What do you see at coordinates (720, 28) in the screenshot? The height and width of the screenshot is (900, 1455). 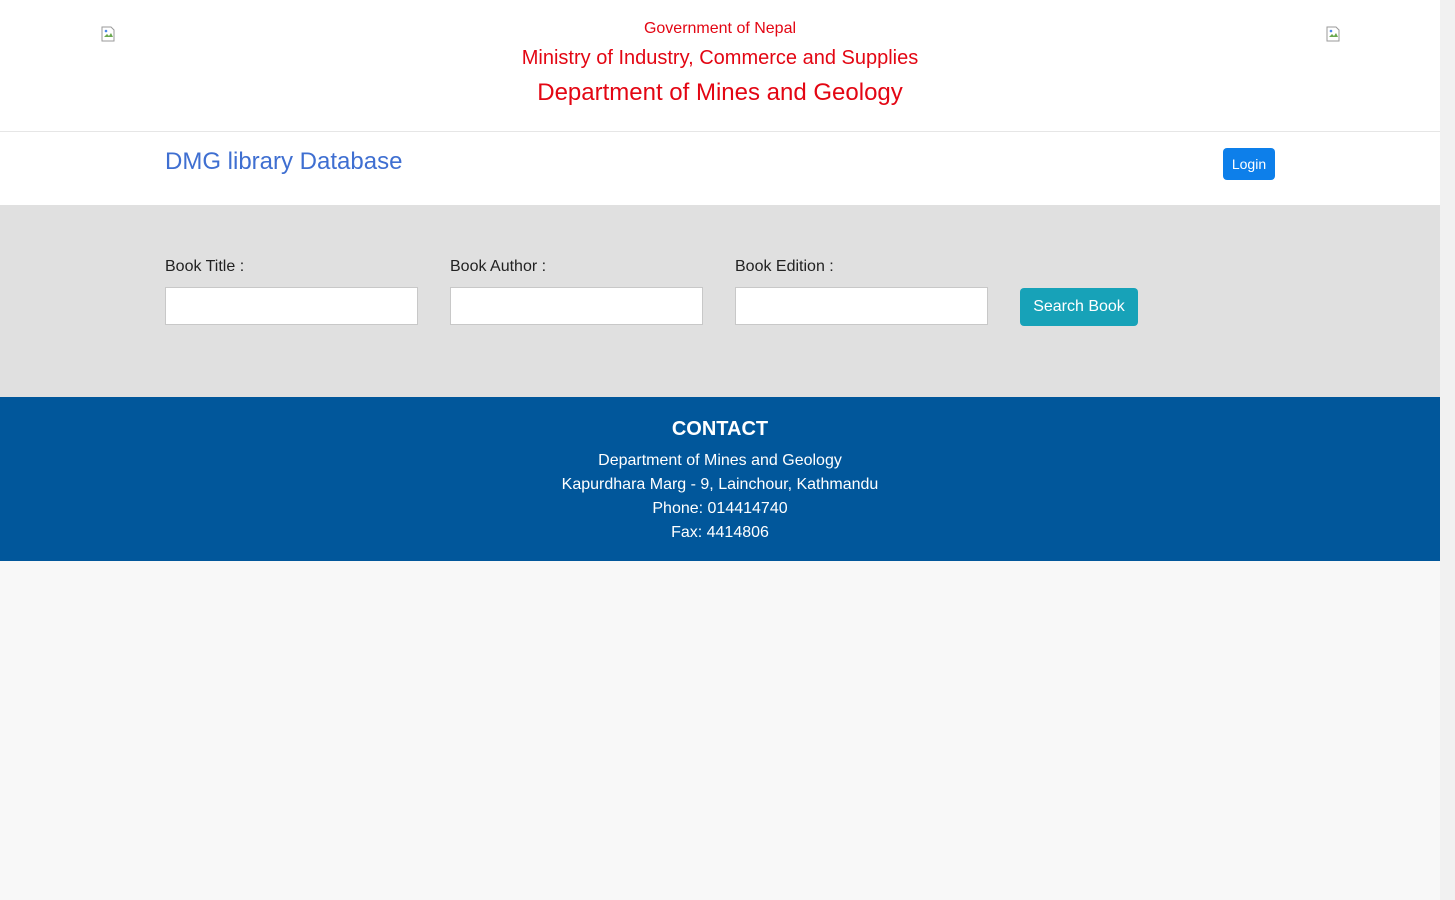 I see `government-title: Government of Nepal` at bounding box center [720, 28].